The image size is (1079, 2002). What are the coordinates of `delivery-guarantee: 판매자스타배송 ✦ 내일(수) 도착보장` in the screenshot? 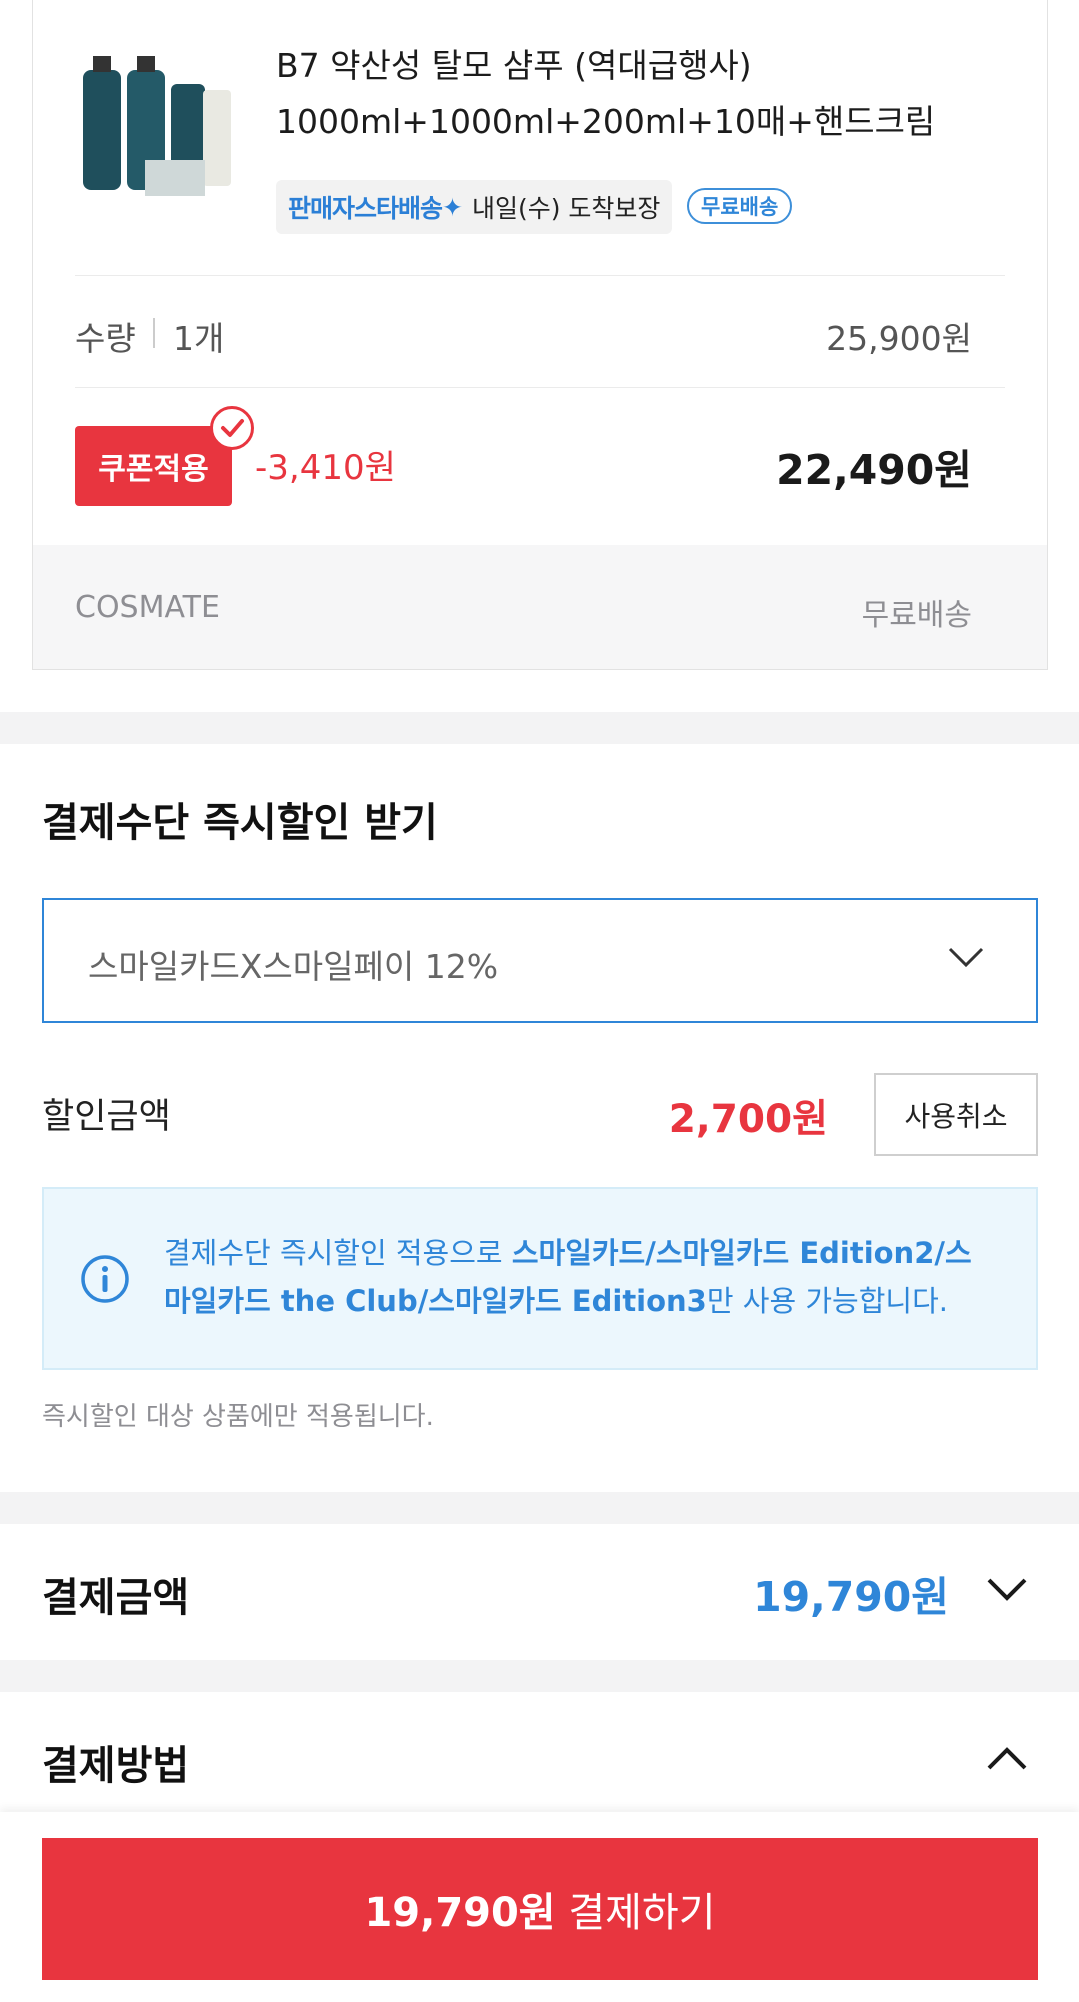 It's located at (474, 207).